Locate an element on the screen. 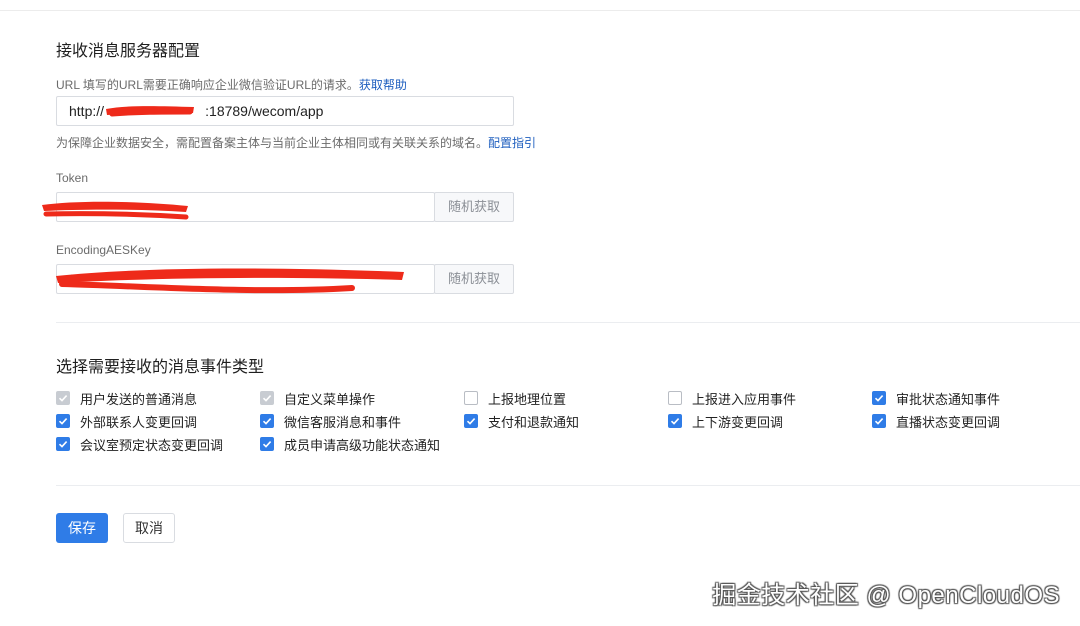  aeskey-random-button: 随机获取 is located at coordinates (474, 279).